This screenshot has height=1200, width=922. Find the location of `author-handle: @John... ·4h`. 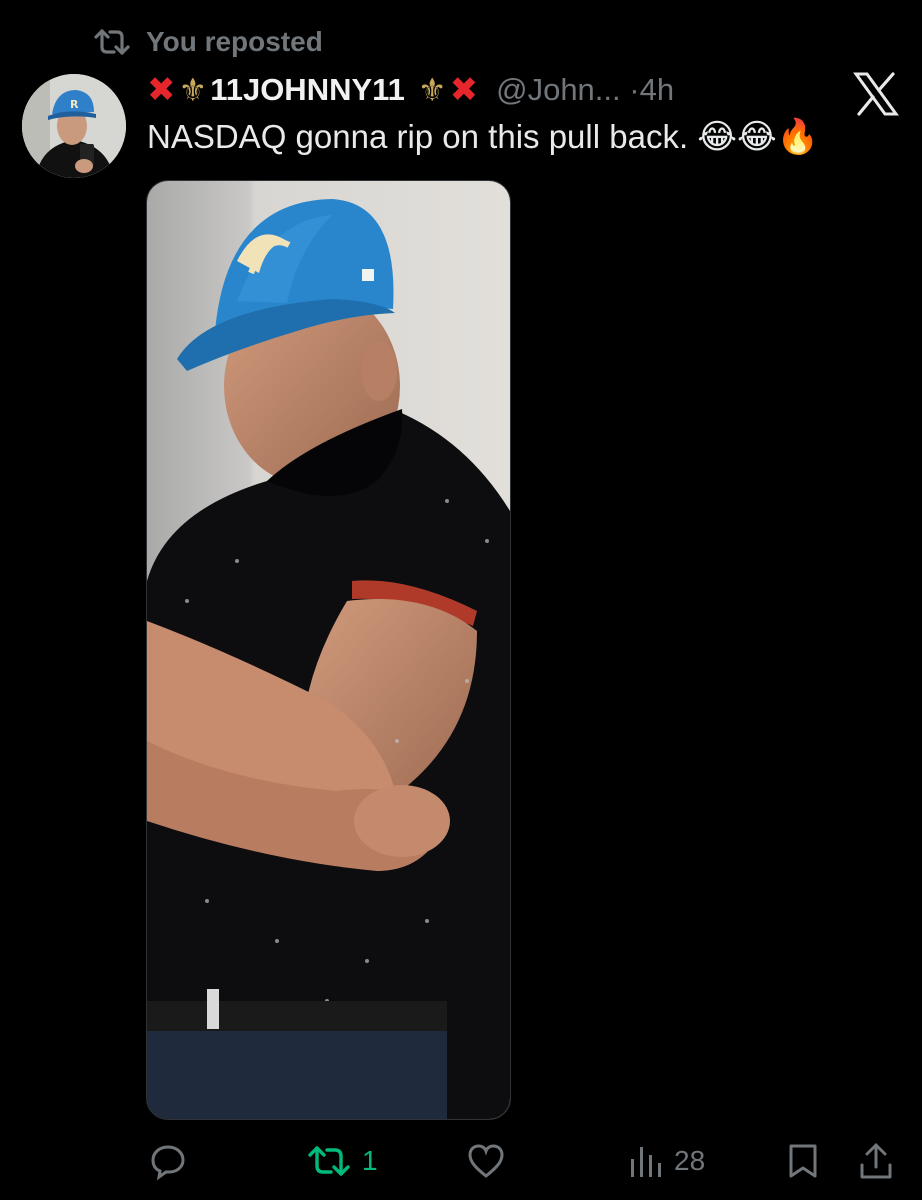

author-handle: @John... ·4h is located at coordinates (585, 90).